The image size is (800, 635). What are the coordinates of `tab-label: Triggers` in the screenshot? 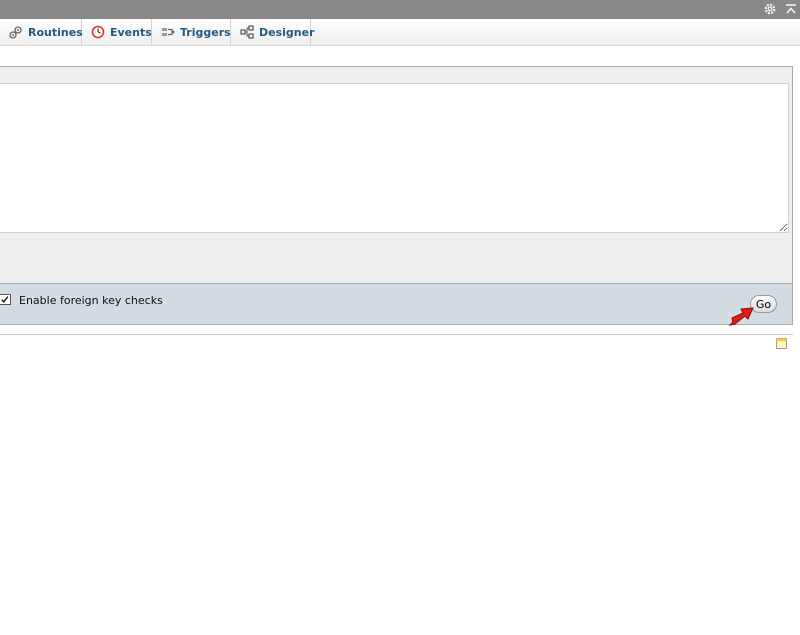 It's located at (205, 32).